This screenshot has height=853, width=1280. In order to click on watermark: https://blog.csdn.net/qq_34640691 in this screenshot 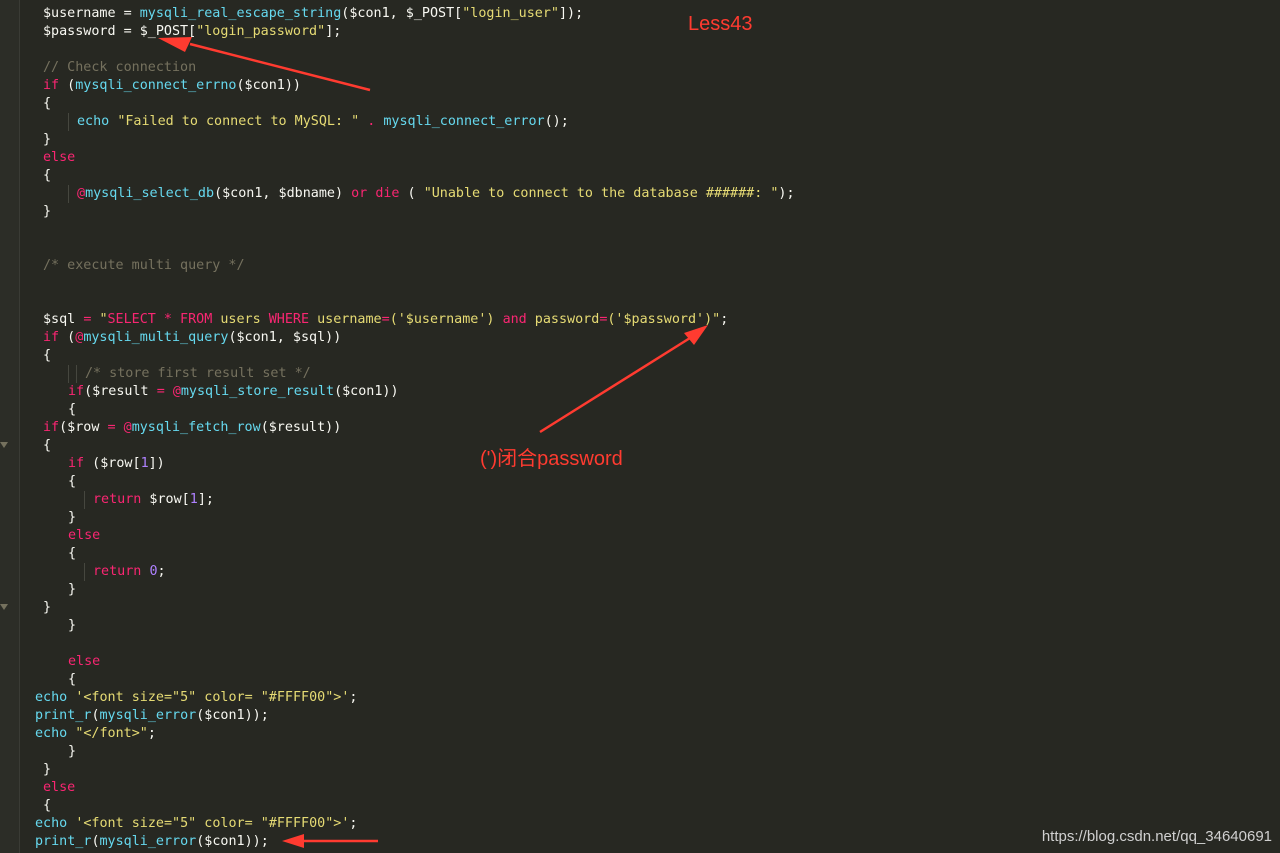, I will do `click(1156, 836)`.